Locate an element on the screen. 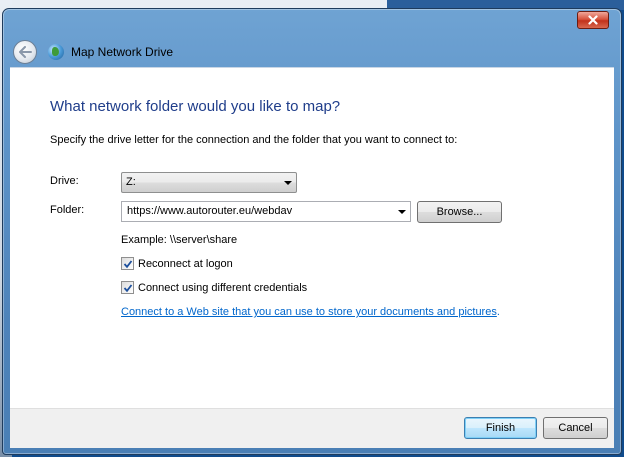 The width and height of the screenshot is (624, 457). drive-label: Drive: is located at coordinates (64, 181).